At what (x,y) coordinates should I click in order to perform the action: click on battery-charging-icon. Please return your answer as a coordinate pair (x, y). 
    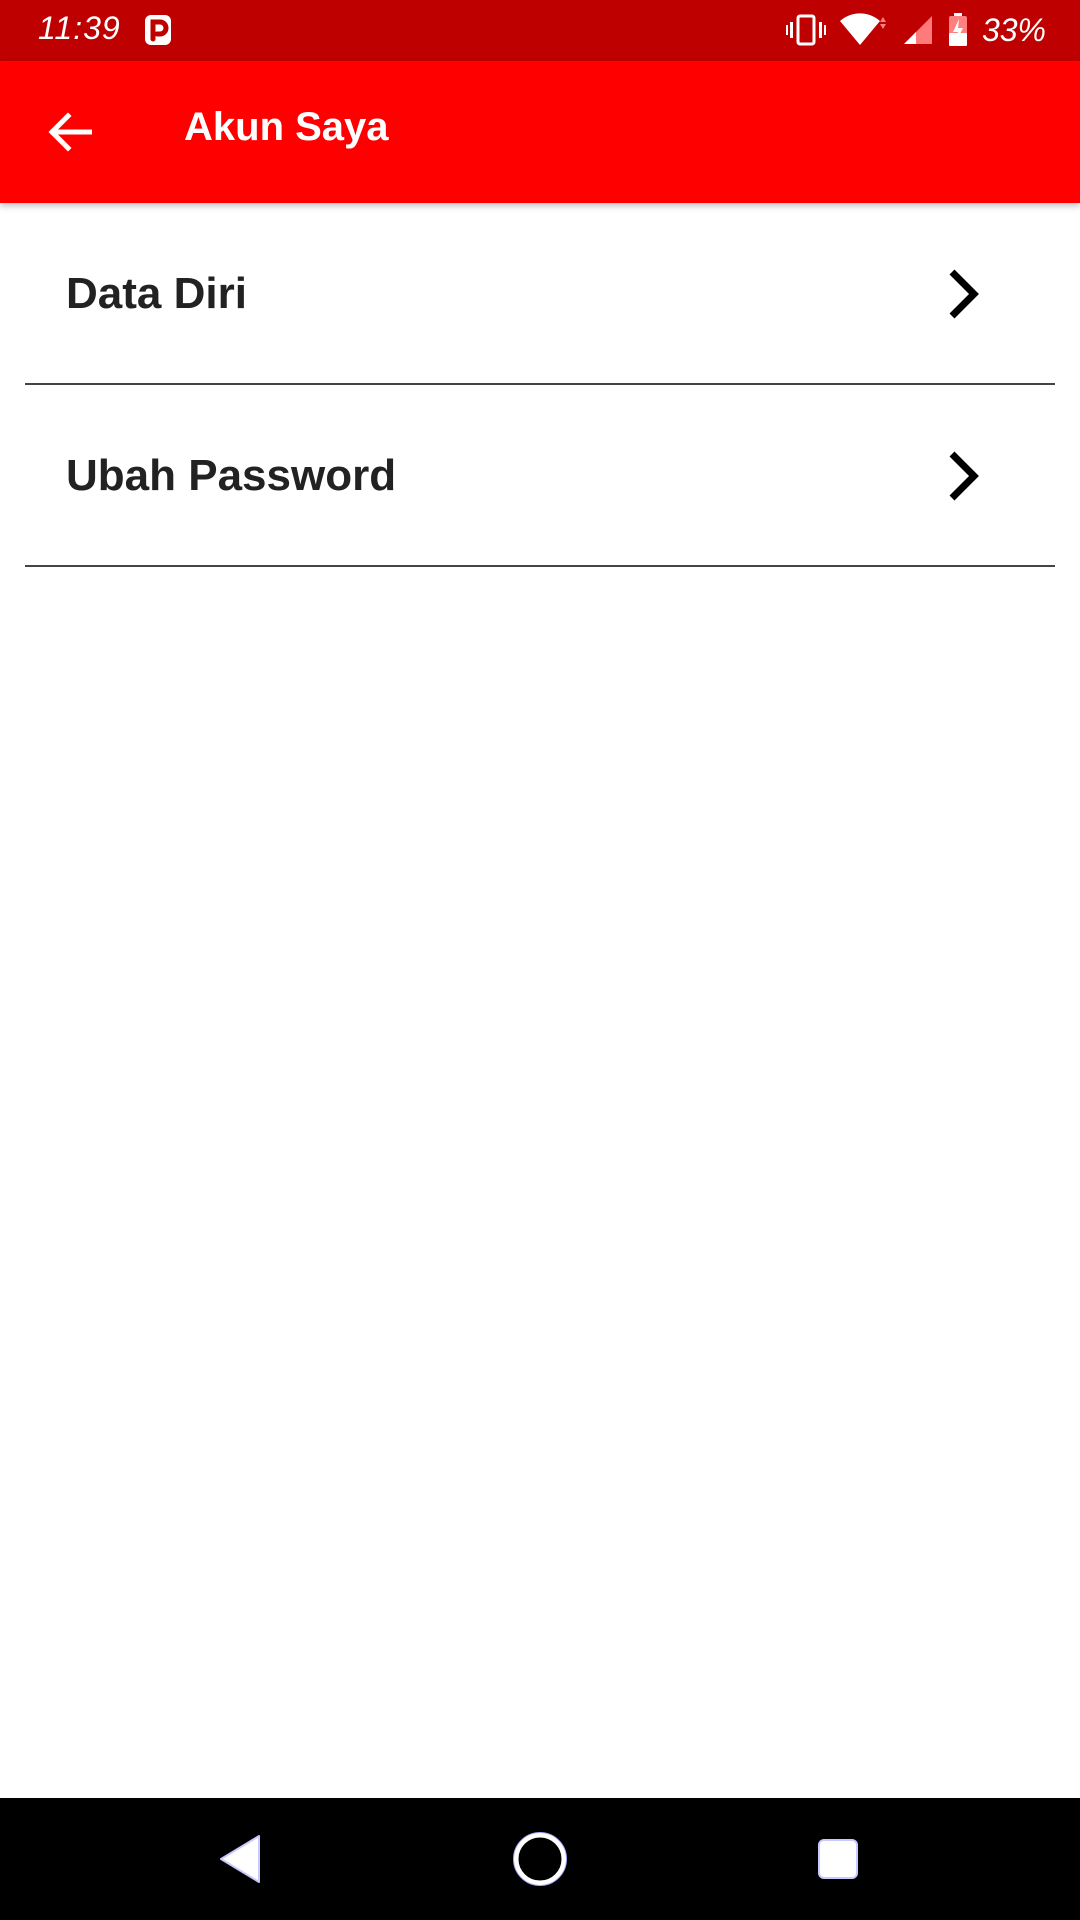
    Looking at the image, I should click on (957, 29).